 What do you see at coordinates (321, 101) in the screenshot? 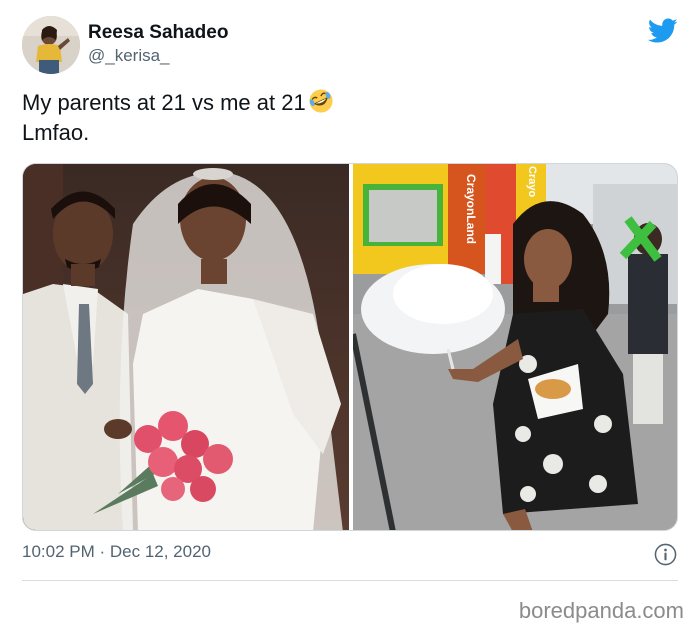
I see `rolling-laughing-emoji-icon` at bounding box center [321, 101].